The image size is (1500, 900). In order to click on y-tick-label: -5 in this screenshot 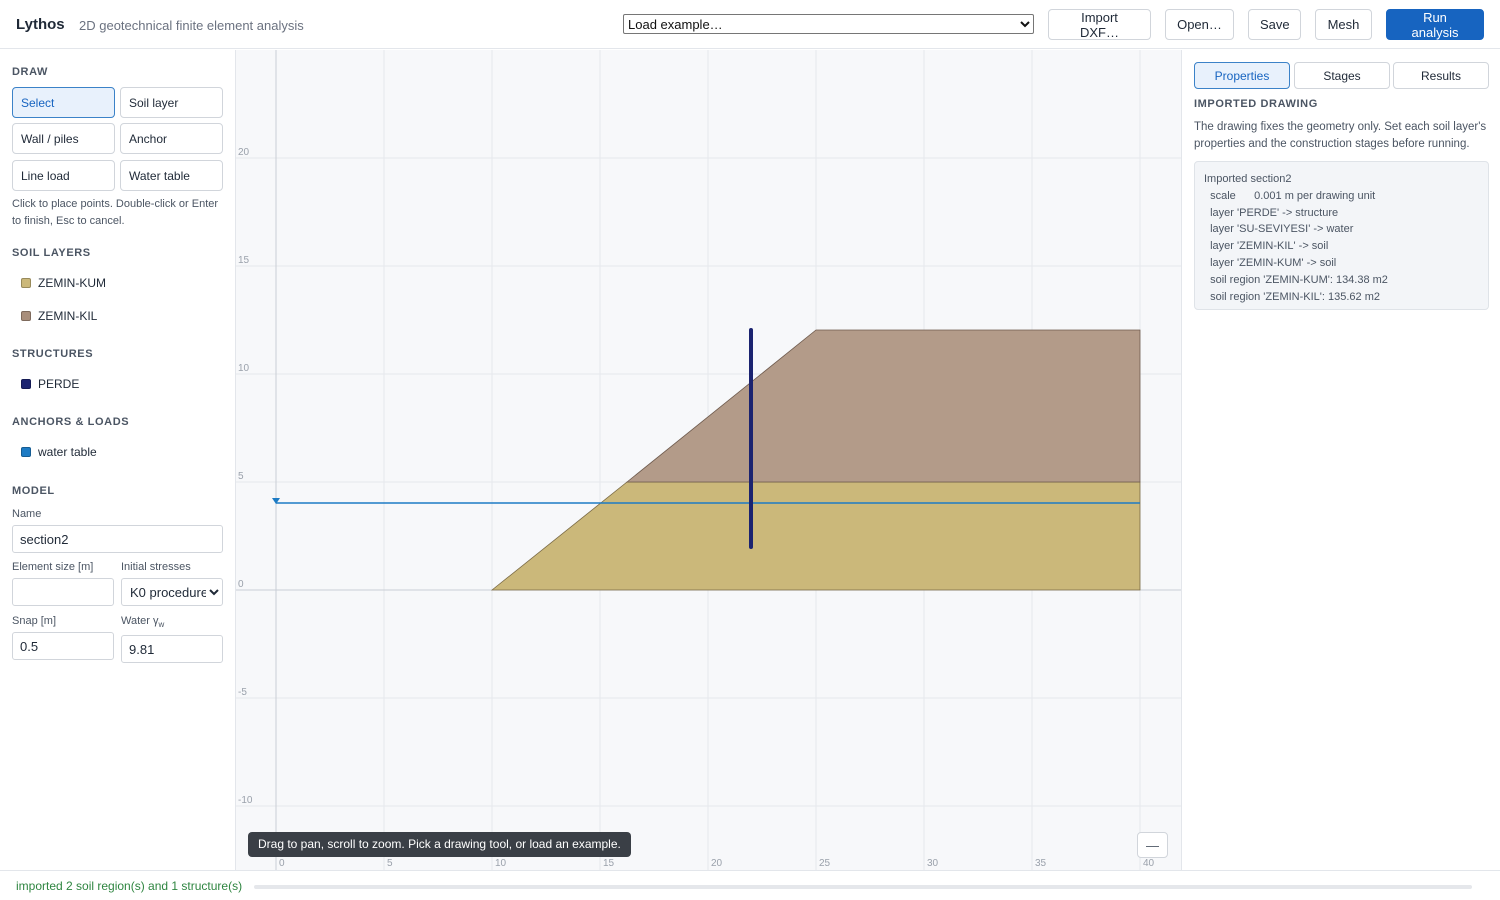, I will do `click(242, 692)`.